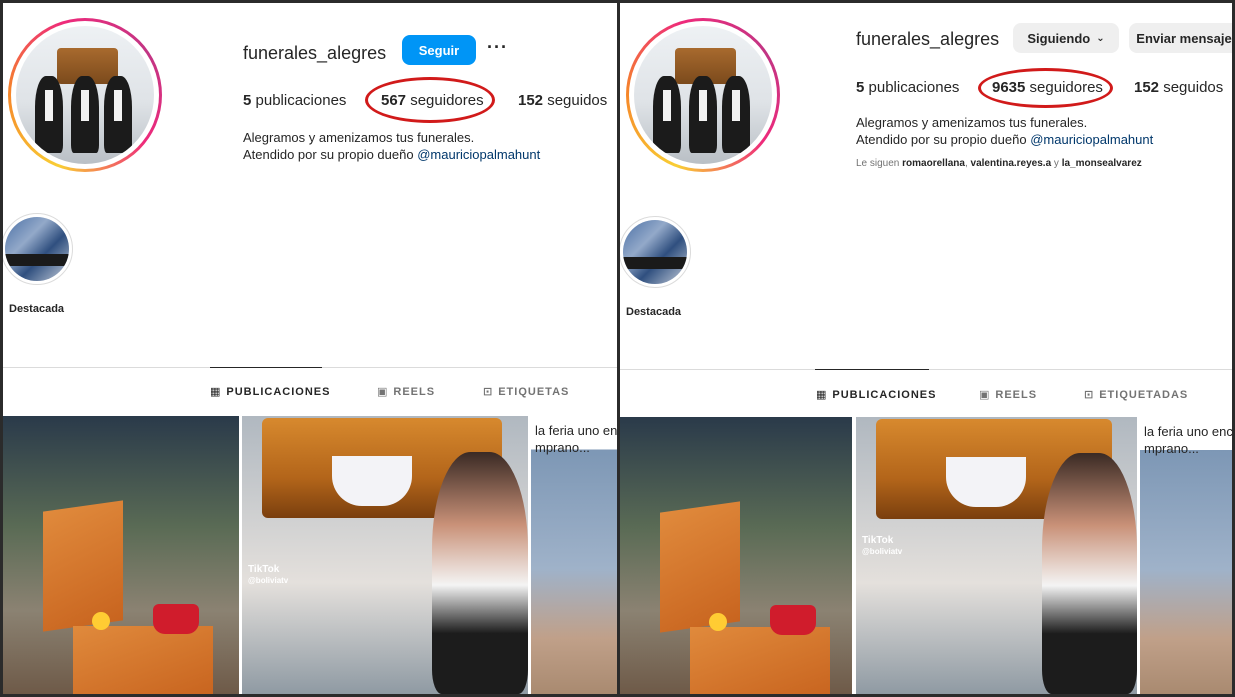 The image size is (1235, 697). What do you see at coordinates (1144, 394) in the screenshot?
I see `tab-tagged-label: ETIQUETADAS` at bounding box center [1144, 394].